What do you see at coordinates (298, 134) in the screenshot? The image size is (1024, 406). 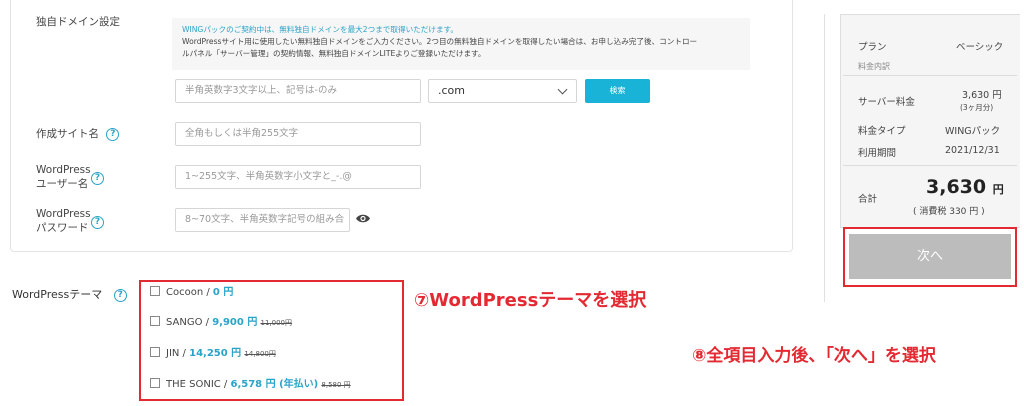 I see `site-name-input: 全角もしくは半角255文字` at bounding box center [298, 134].